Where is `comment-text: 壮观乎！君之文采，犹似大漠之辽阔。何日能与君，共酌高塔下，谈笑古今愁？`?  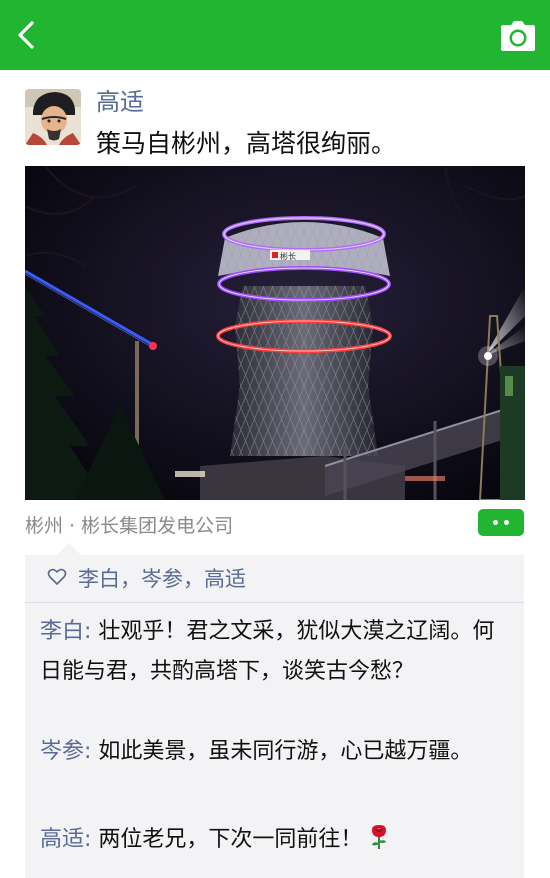 comment-text: 壮观乎！君之文采，犹似大漠之辽阔。何日能与君，共酌高塔下，谈笑古今愁？ is located at coordinates (267, 651).